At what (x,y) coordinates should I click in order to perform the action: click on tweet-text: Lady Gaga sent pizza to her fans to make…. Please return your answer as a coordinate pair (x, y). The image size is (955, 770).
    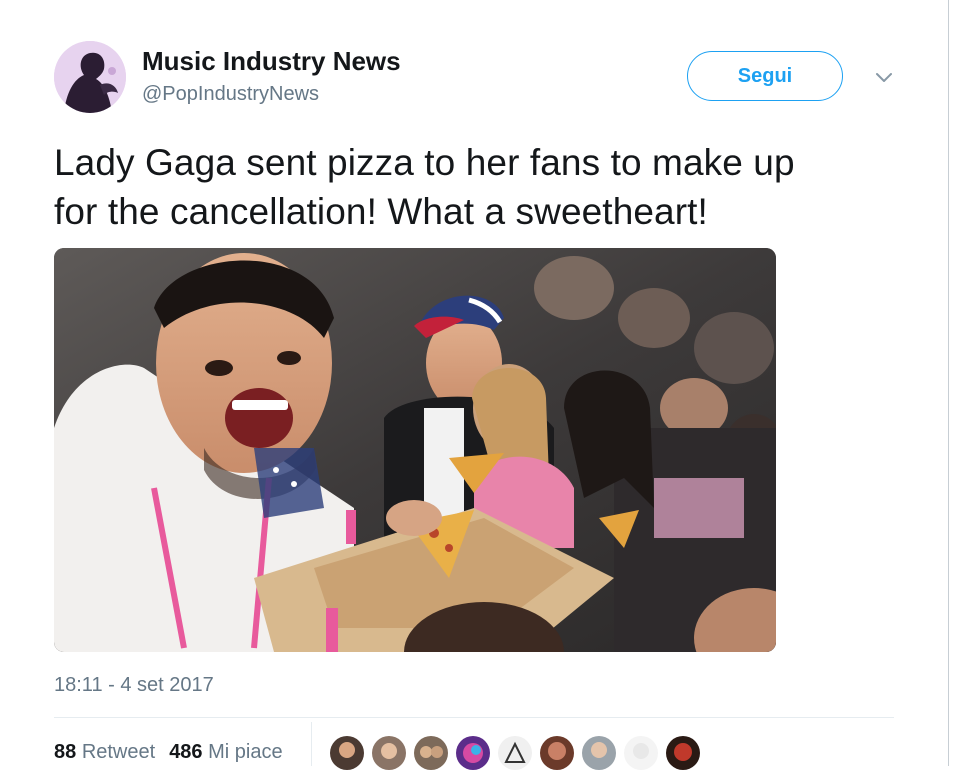
    Looking at the image, I should click on (484, 187).